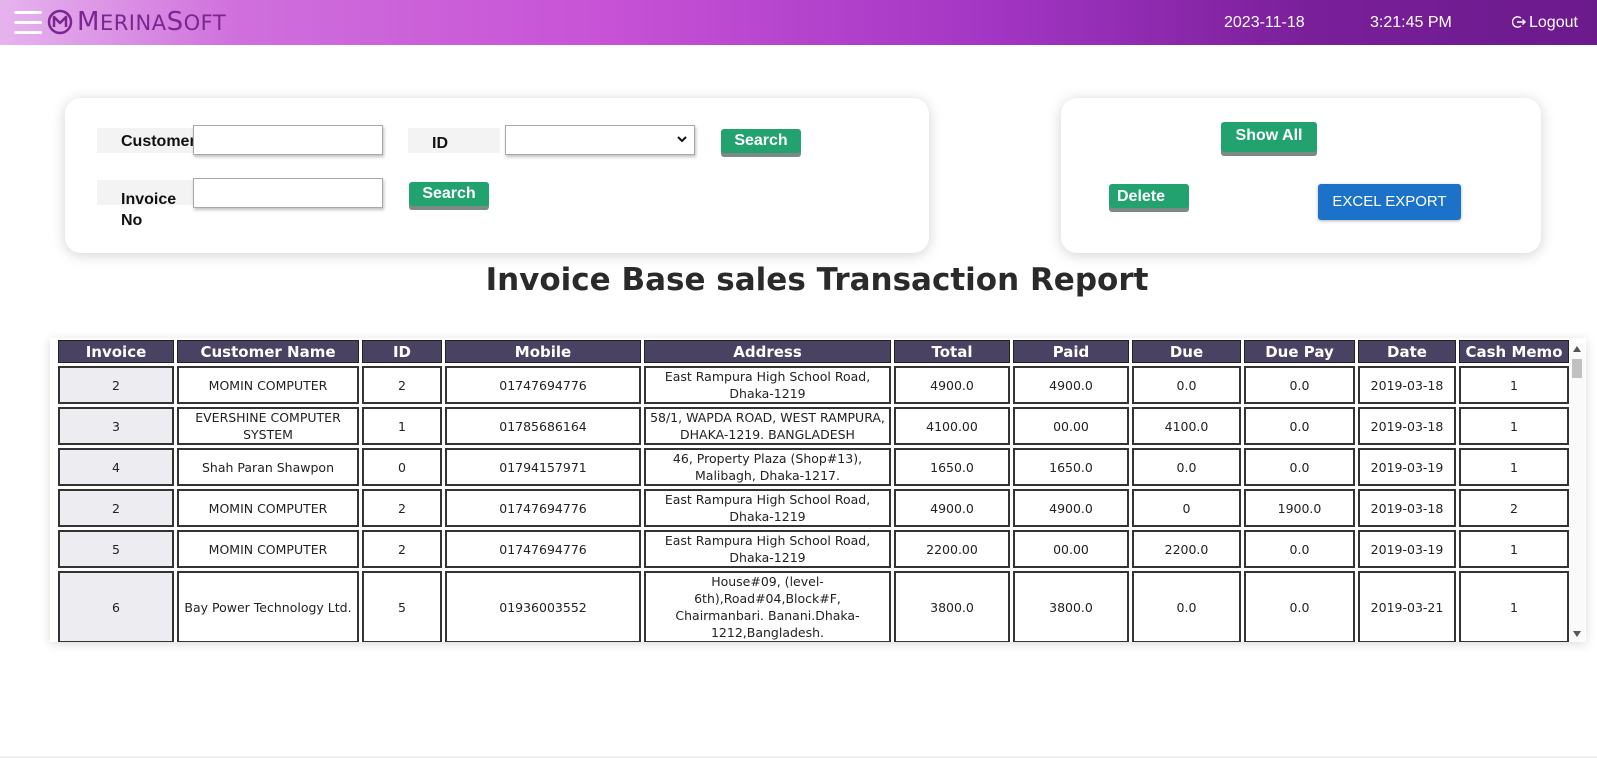  Describe the element at coordinates (543, 606) in the screenshot. I see `table-cell: 01936003552` at that location.